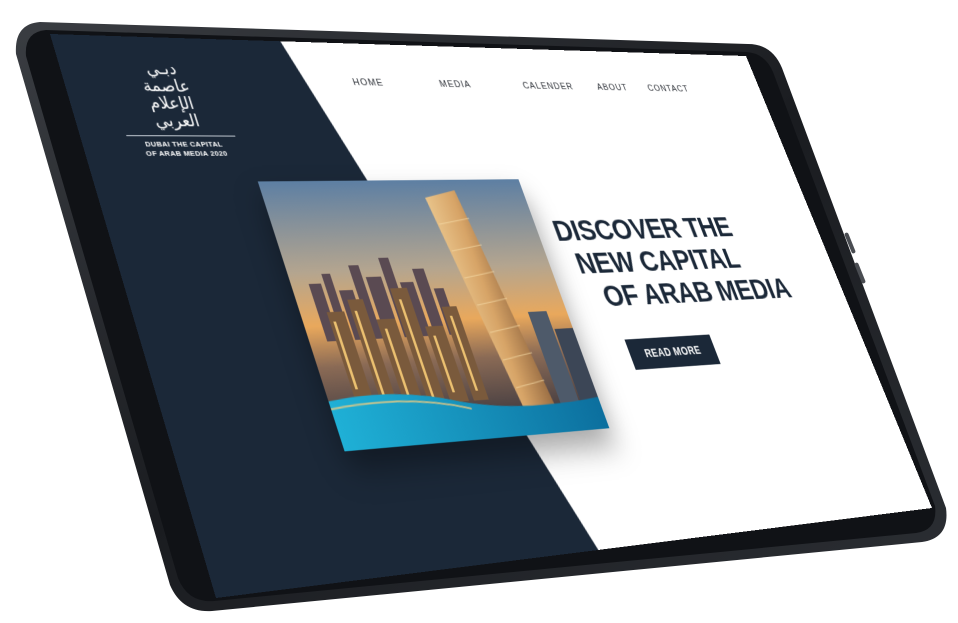 The image size is (958, 623). Describe the element at coordinates (171, 103) in the screenshot. I see `logo-arabic-line-3: الإعلام` at that location.